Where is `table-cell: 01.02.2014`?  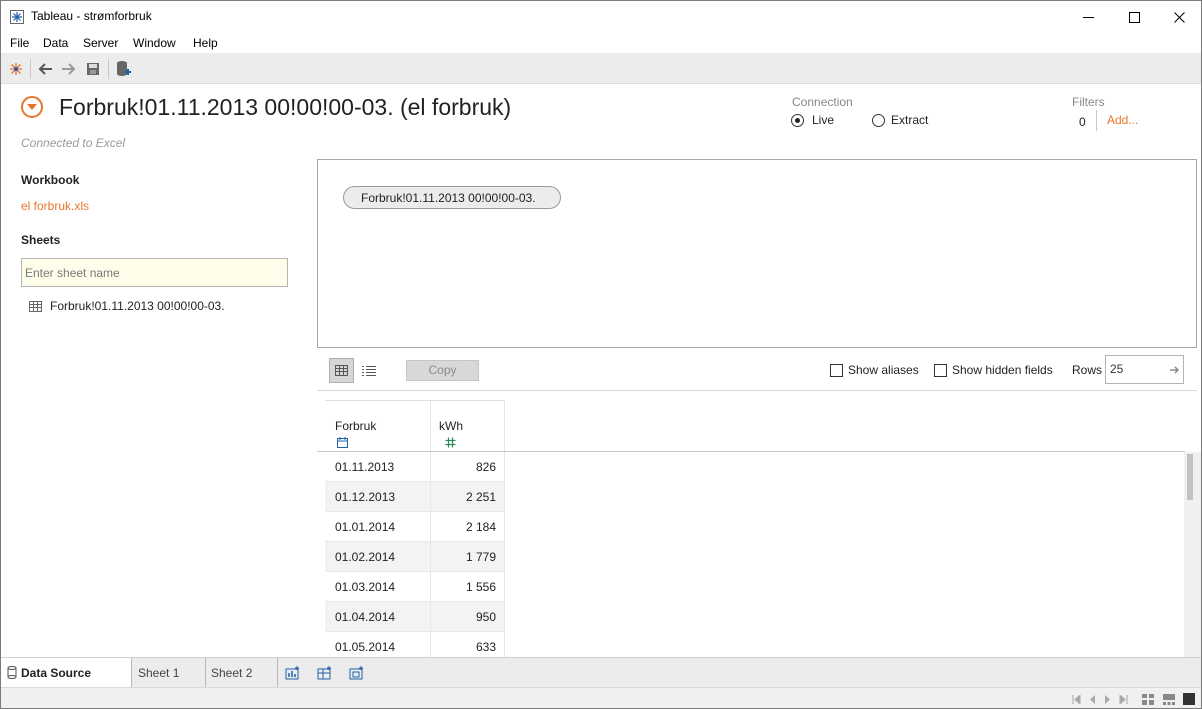 table-cell: 01.02.2014 is located at coordinates (378, 557).